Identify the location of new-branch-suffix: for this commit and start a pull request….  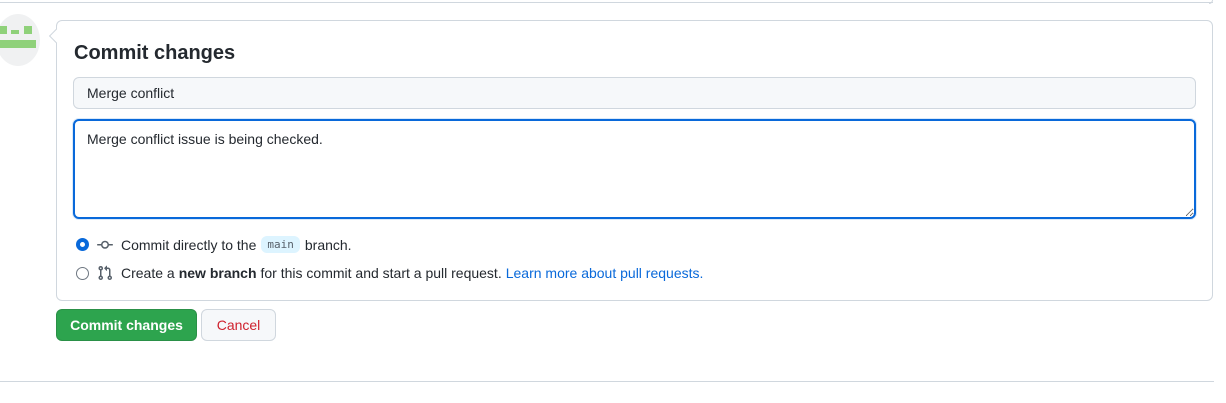
(381, 273).